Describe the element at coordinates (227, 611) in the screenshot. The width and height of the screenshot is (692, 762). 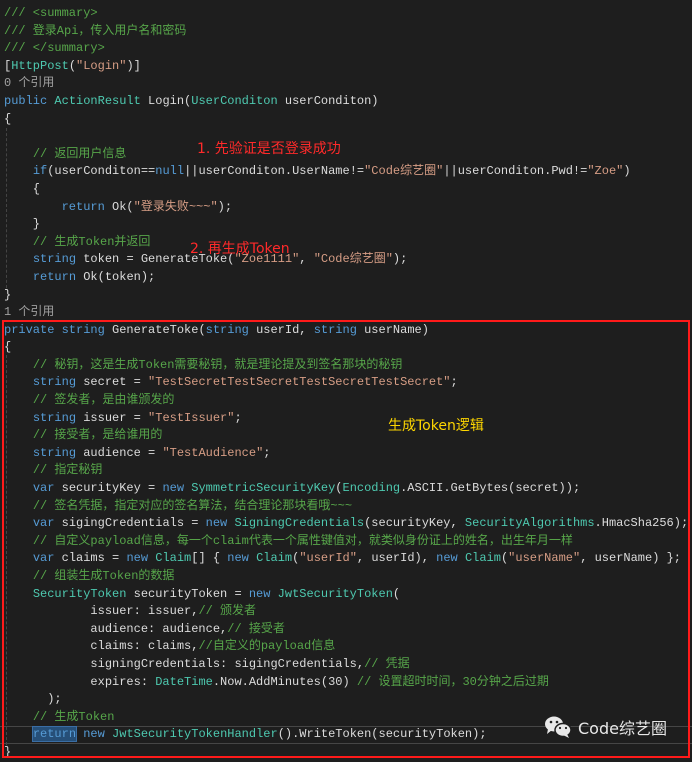
I see `code-token: // 颁发者` at that location.